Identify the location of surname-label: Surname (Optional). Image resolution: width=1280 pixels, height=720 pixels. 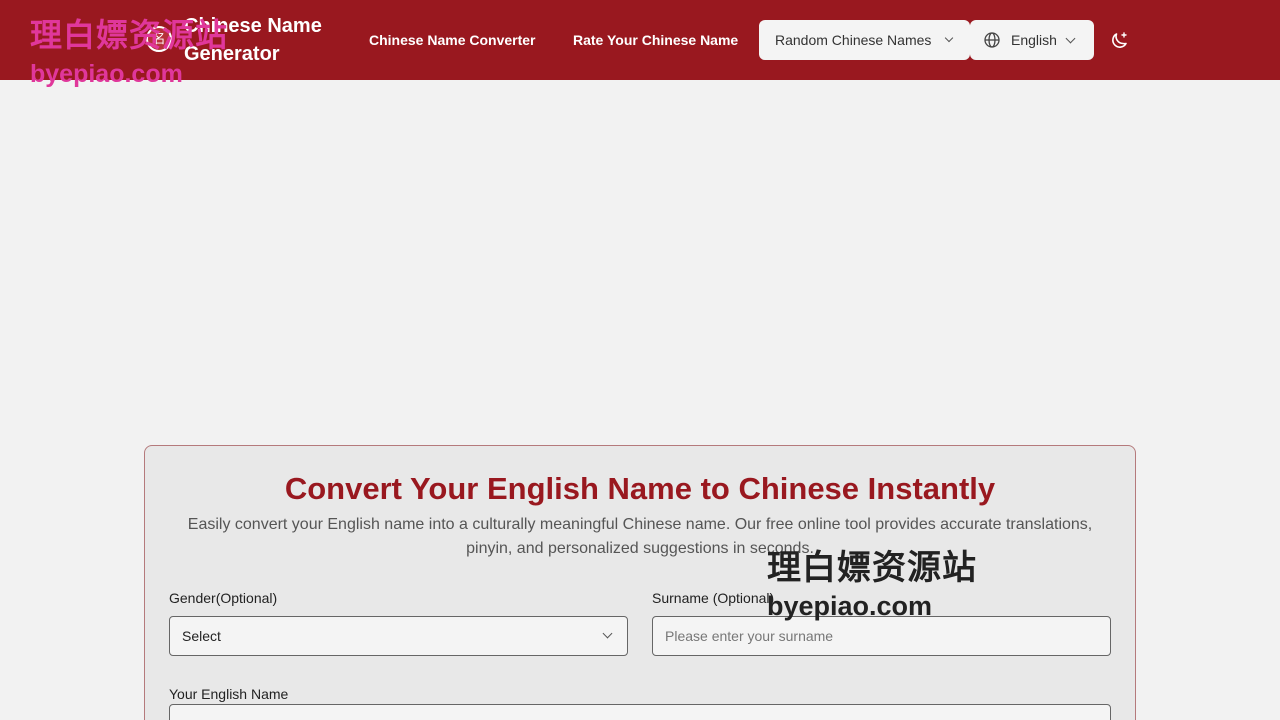
(713, 598).